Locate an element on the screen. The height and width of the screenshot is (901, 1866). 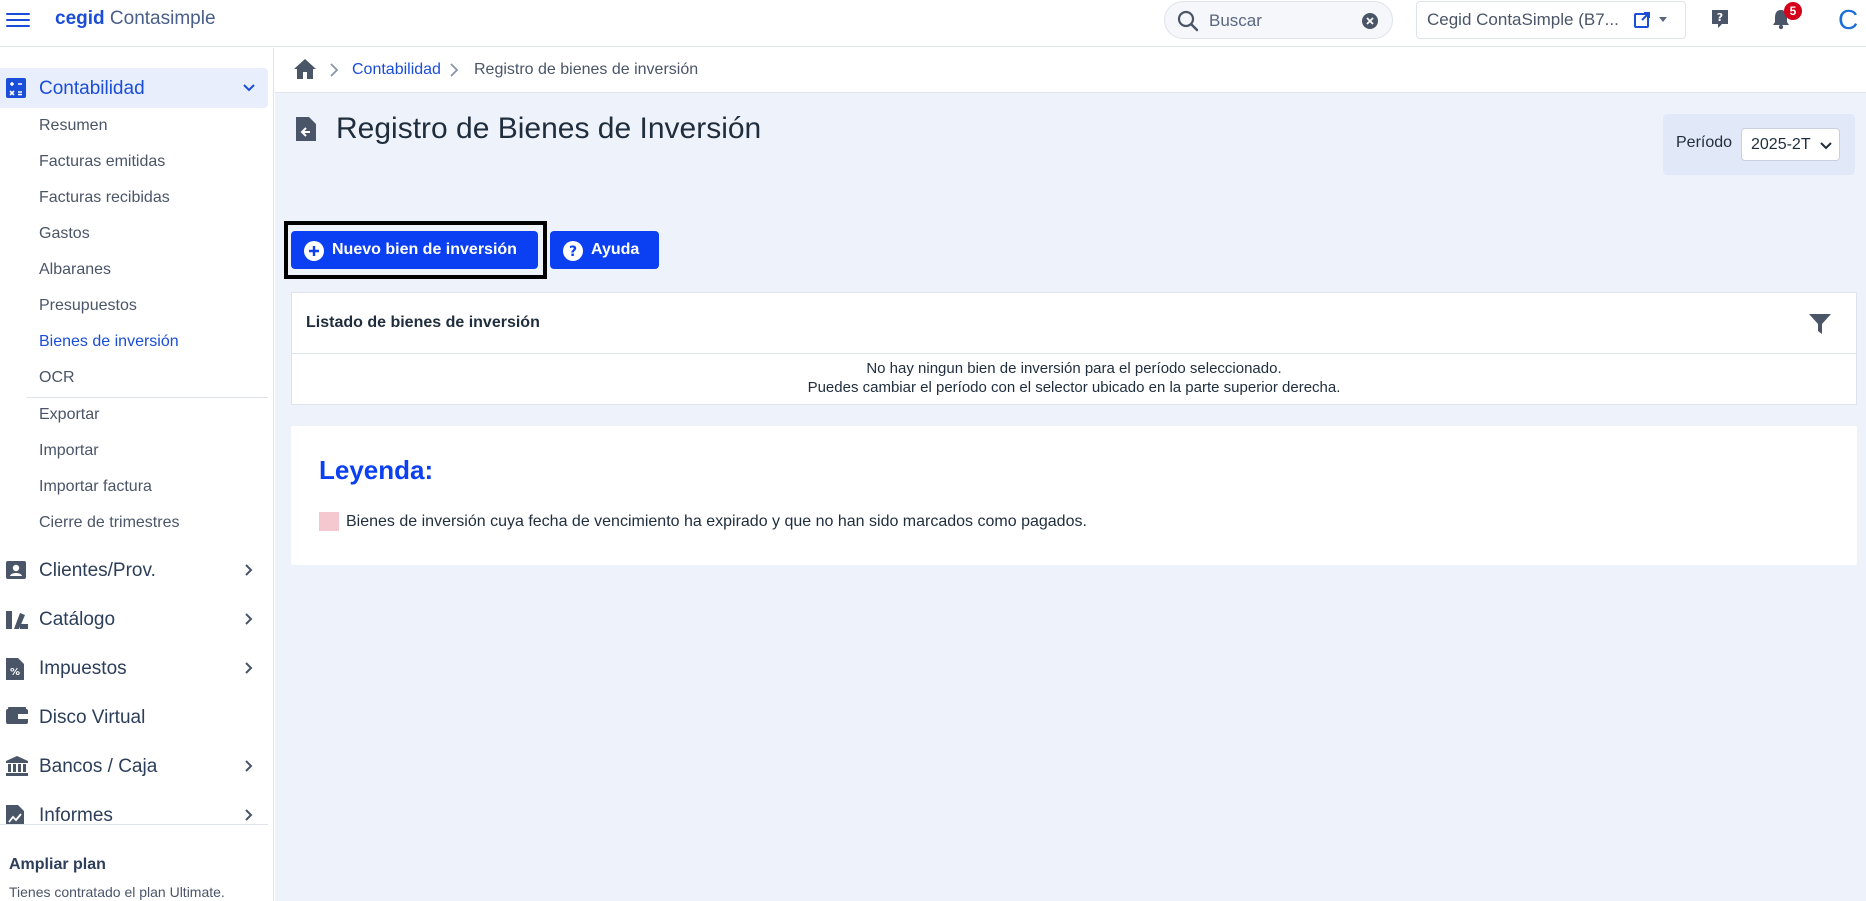
filter-icon is located at coordinates (1820, 324).